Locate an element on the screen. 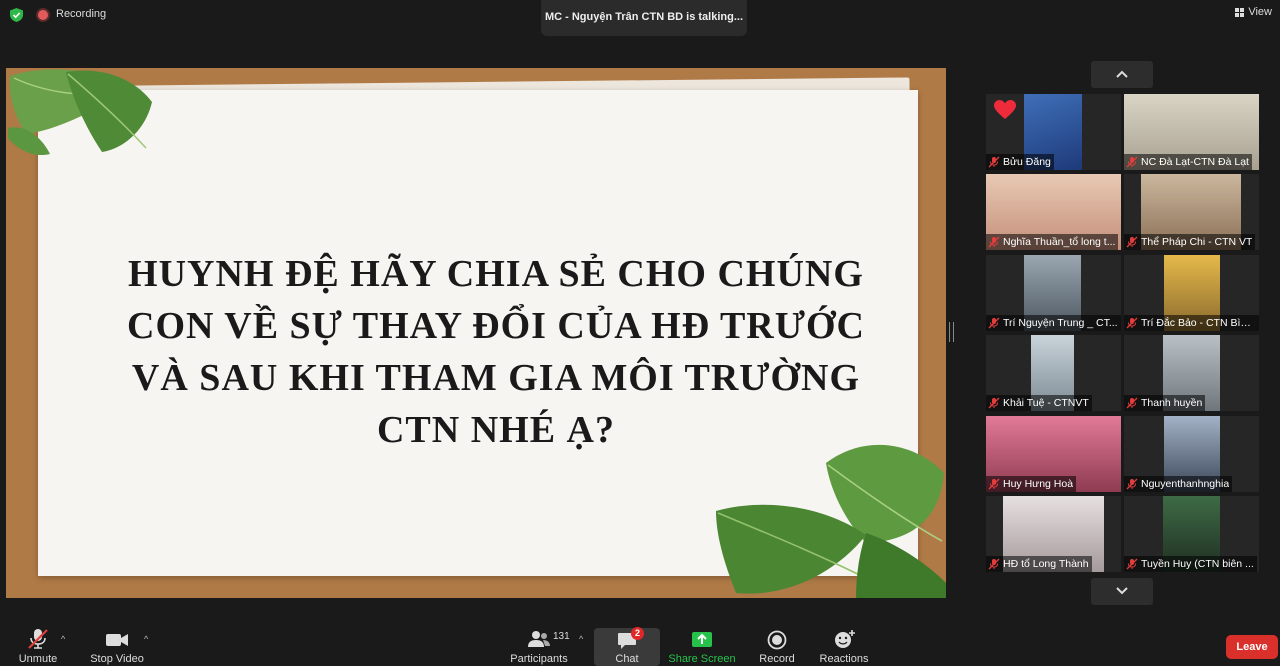  participant-tile: Khải Tuệ - CTNVT is located at coordinates (1053, 373).